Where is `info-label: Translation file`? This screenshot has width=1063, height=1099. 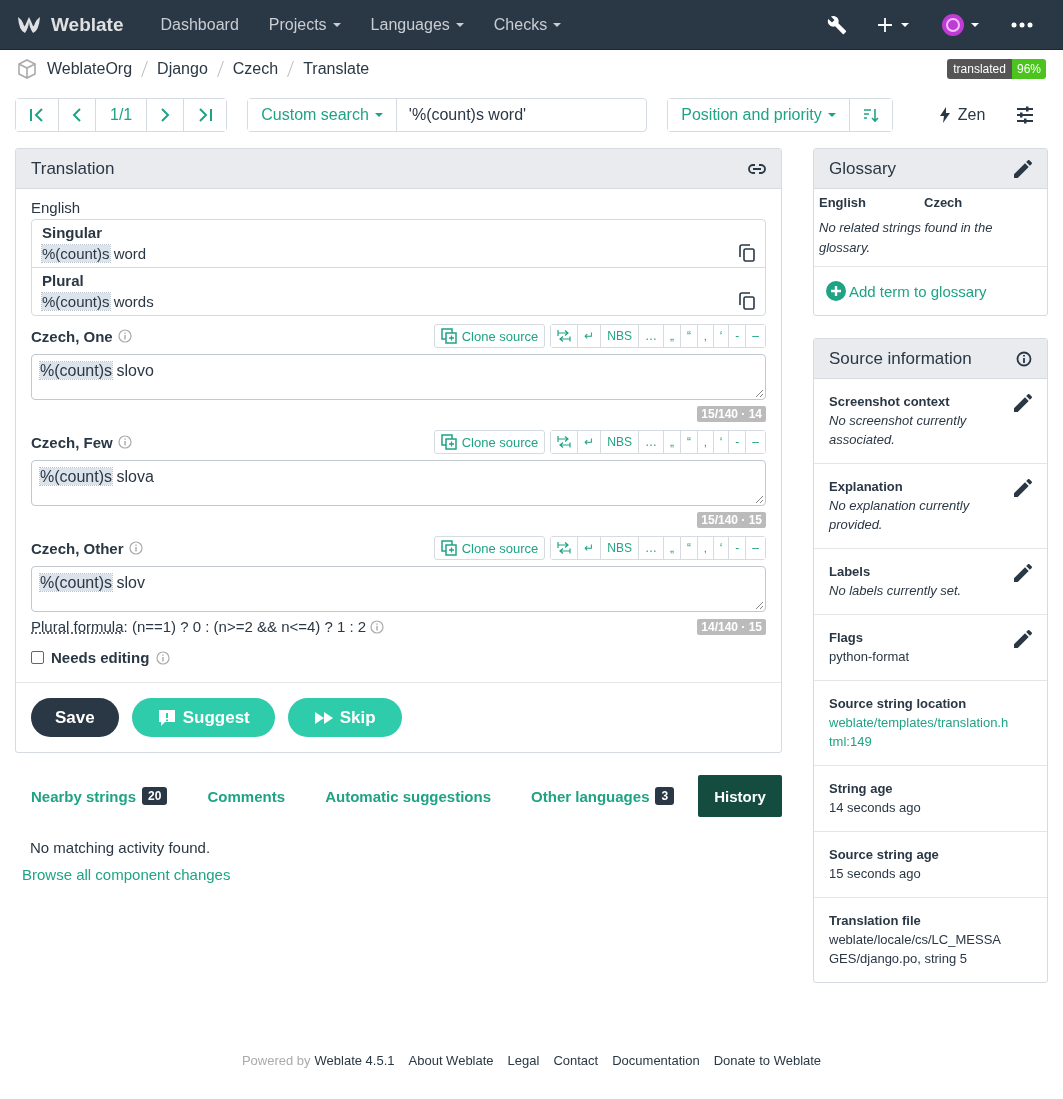
info-label: Translation file is located at coordinates (875, 921).